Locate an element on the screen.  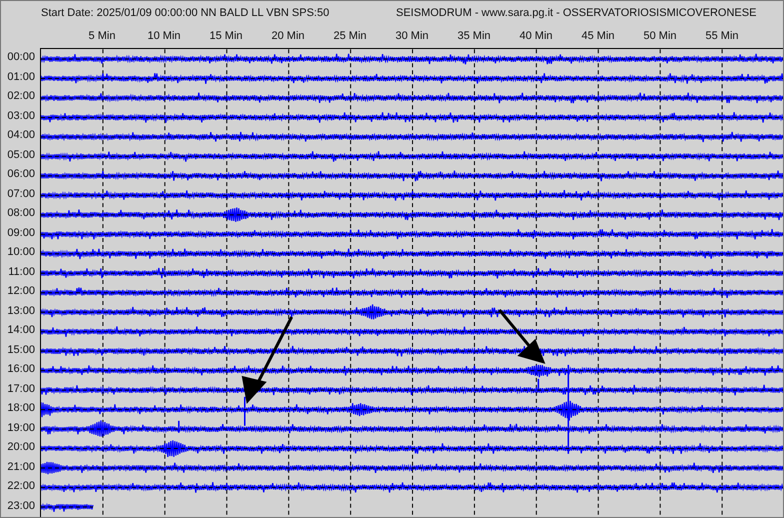
minute-label: 35 Min is located at coordinates (474, 36).